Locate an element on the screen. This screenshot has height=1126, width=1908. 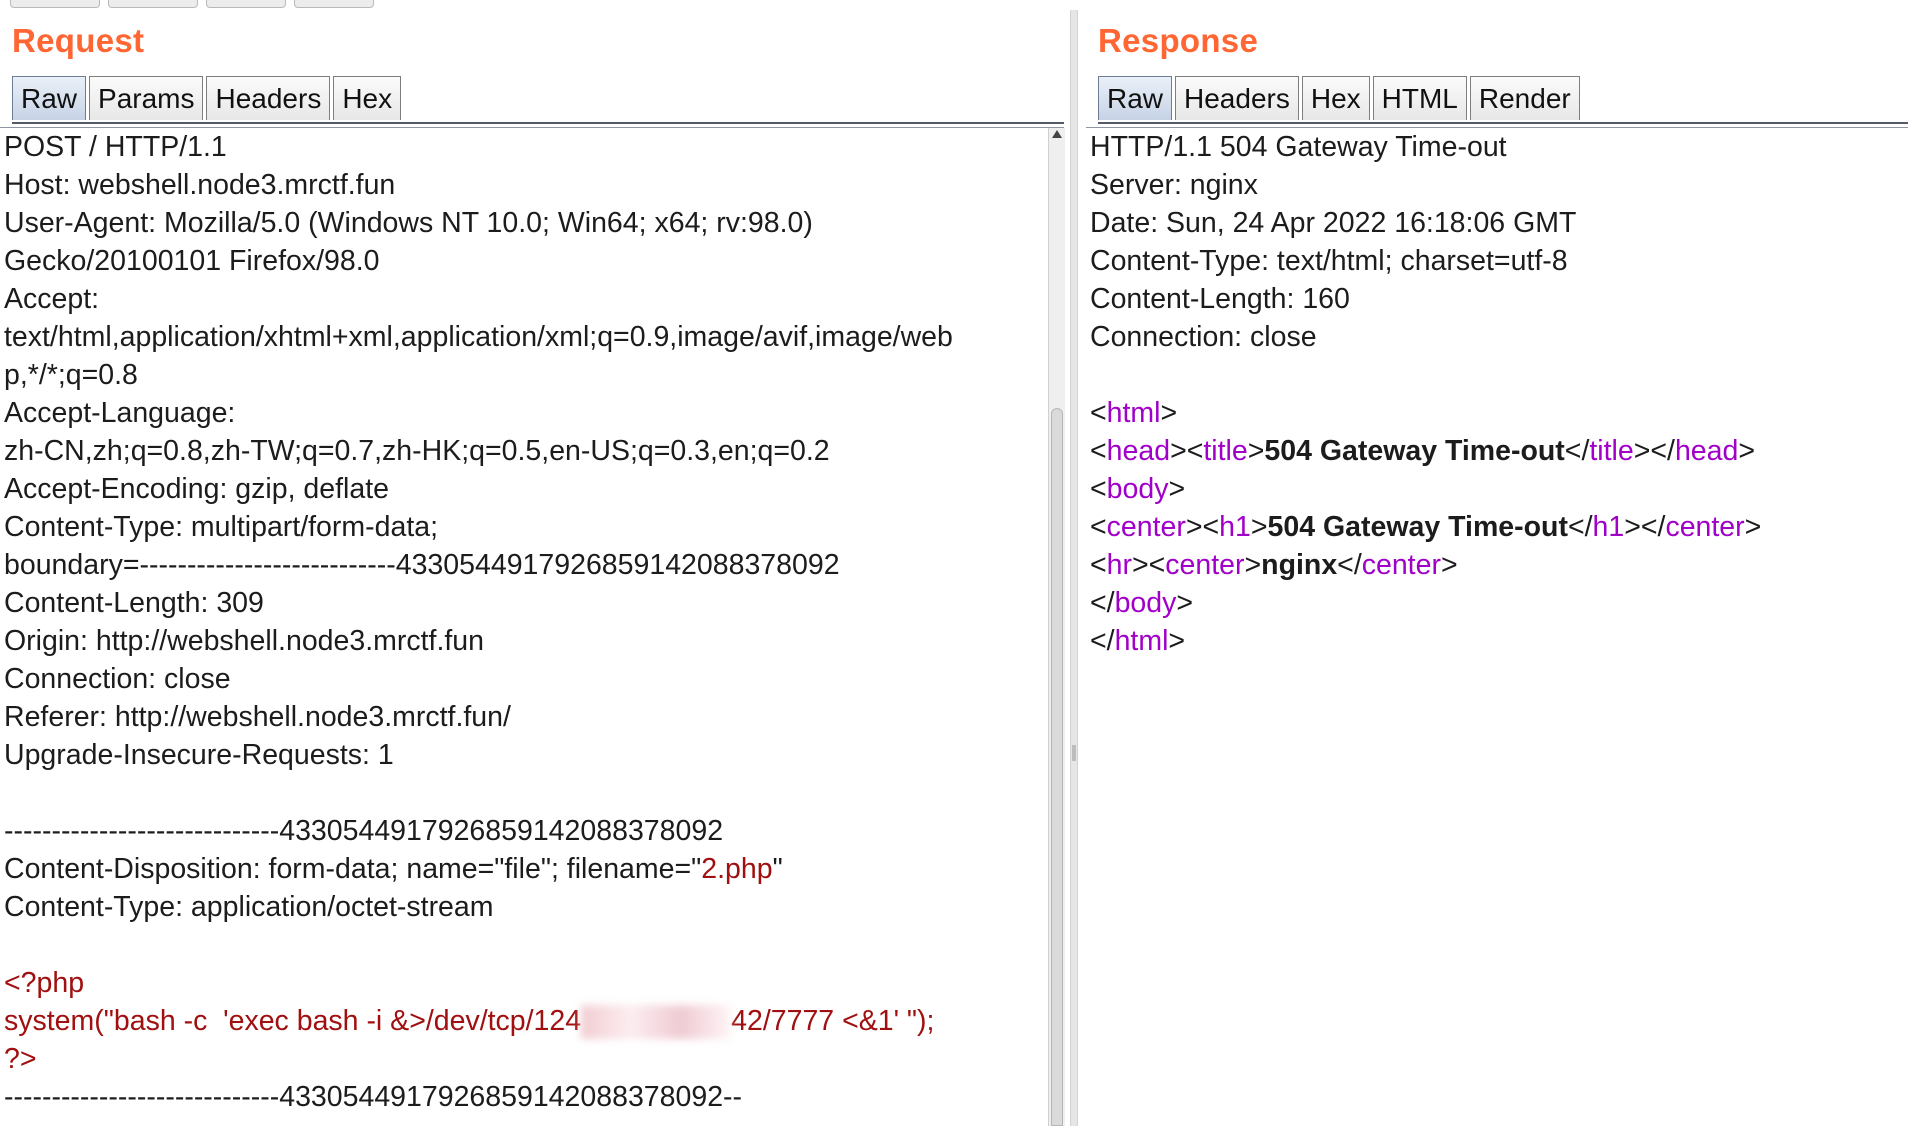
tag-body: body is located at coordinates (1137, 489).